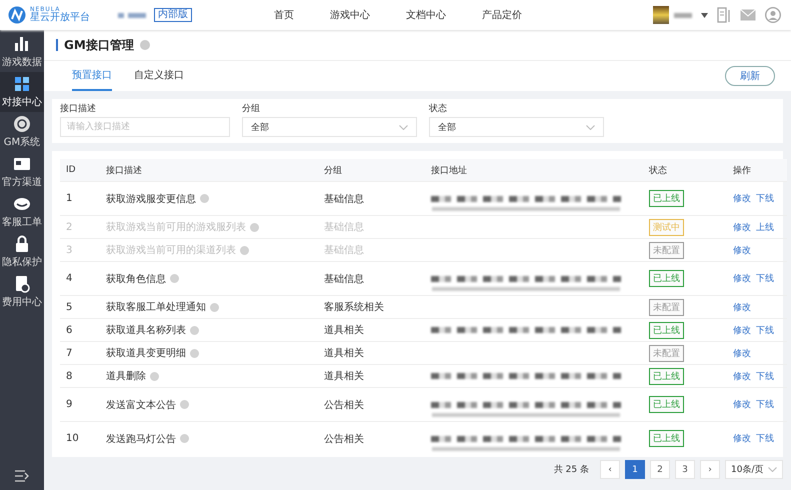  I want to click on sidebar-item: 对接中心, so click(22, 92).